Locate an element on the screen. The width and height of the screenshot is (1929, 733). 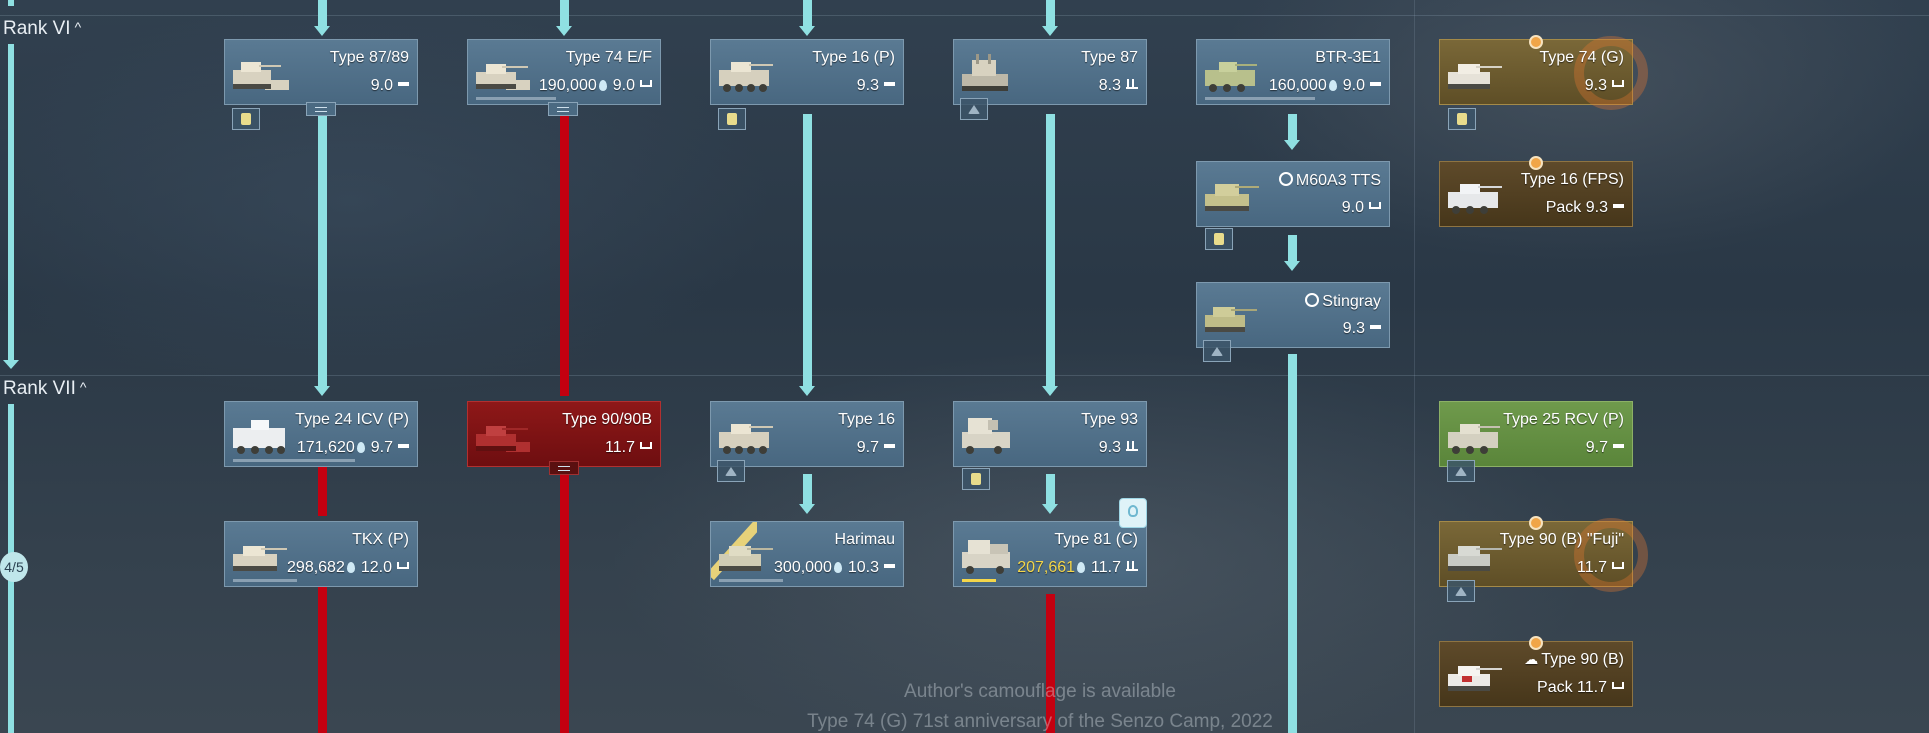
vehicle-card-type-16: Type 16 9.7 is located at coordinates (807, 434).